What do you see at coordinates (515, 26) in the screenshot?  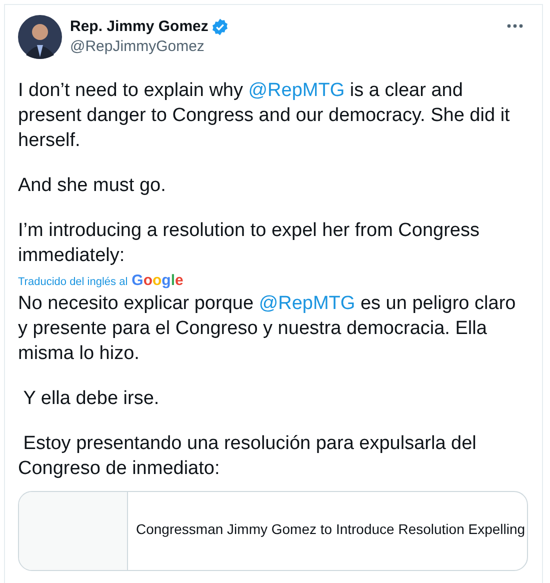 I see `more-icon` at bounding box center [515, 26].